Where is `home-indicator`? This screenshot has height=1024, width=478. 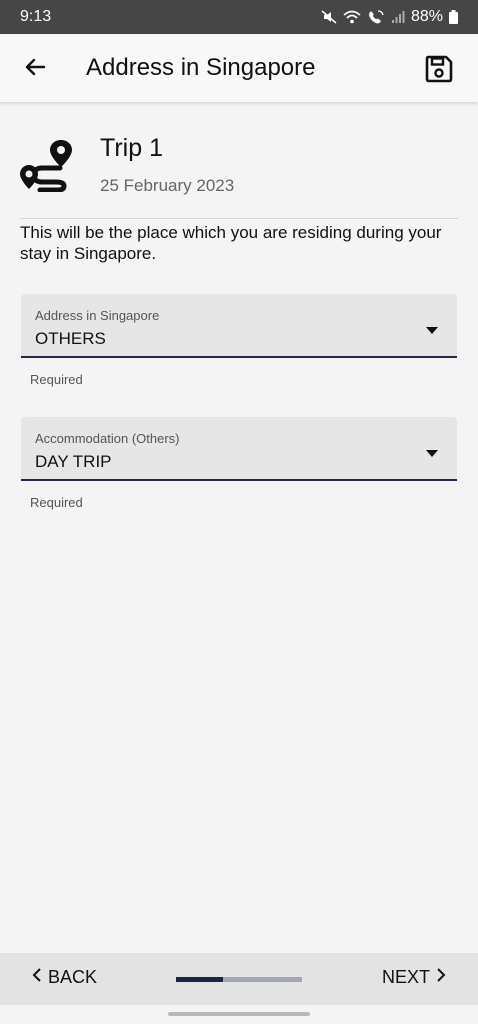
home-indicator is located at coordinates (239, 1014).